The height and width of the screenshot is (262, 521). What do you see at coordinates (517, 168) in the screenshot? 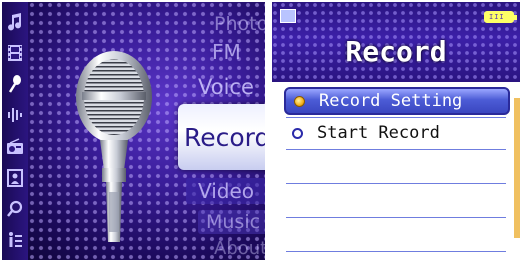
I see `scrollbar` at bounding box center [517, 168].